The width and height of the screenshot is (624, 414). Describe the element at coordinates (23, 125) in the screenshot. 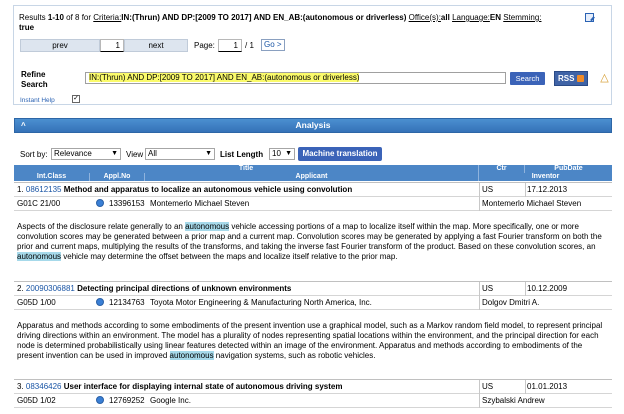

I see `collapse-chevron-icon: ^` at that location.